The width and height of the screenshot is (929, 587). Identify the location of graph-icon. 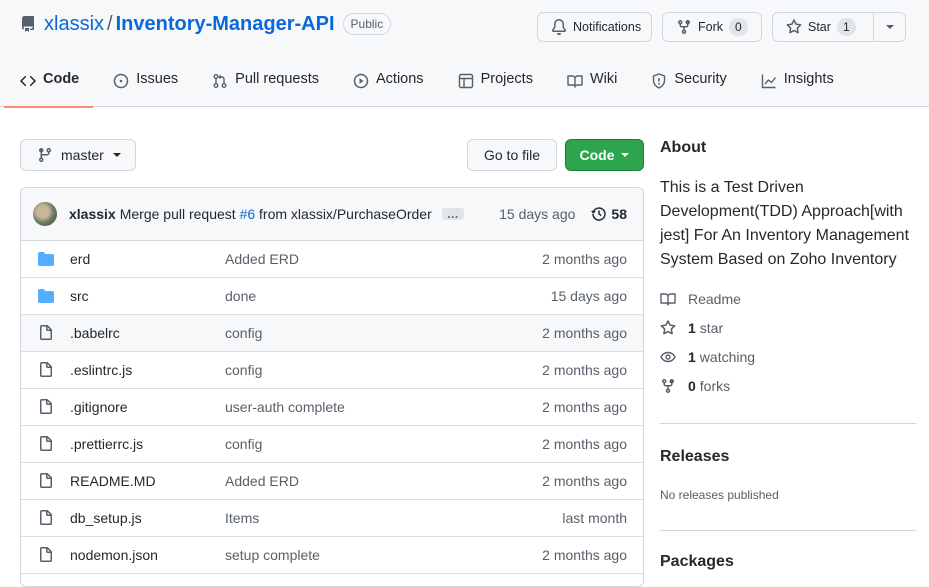
(769, 81).